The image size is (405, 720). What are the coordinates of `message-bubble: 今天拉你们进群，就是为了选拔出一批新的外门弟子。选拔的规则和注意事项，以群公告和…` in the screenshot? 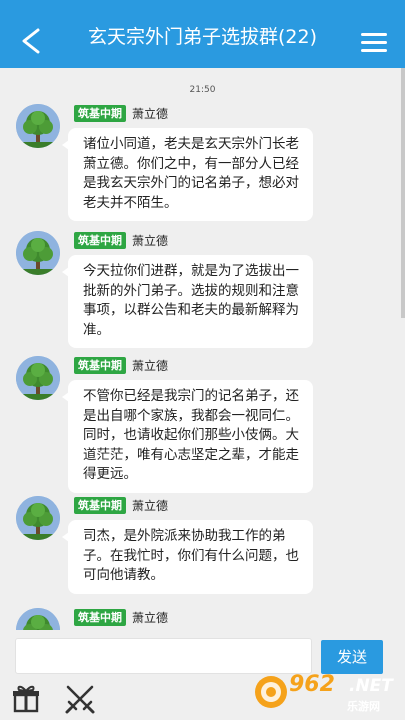 It's located at (187, 301).